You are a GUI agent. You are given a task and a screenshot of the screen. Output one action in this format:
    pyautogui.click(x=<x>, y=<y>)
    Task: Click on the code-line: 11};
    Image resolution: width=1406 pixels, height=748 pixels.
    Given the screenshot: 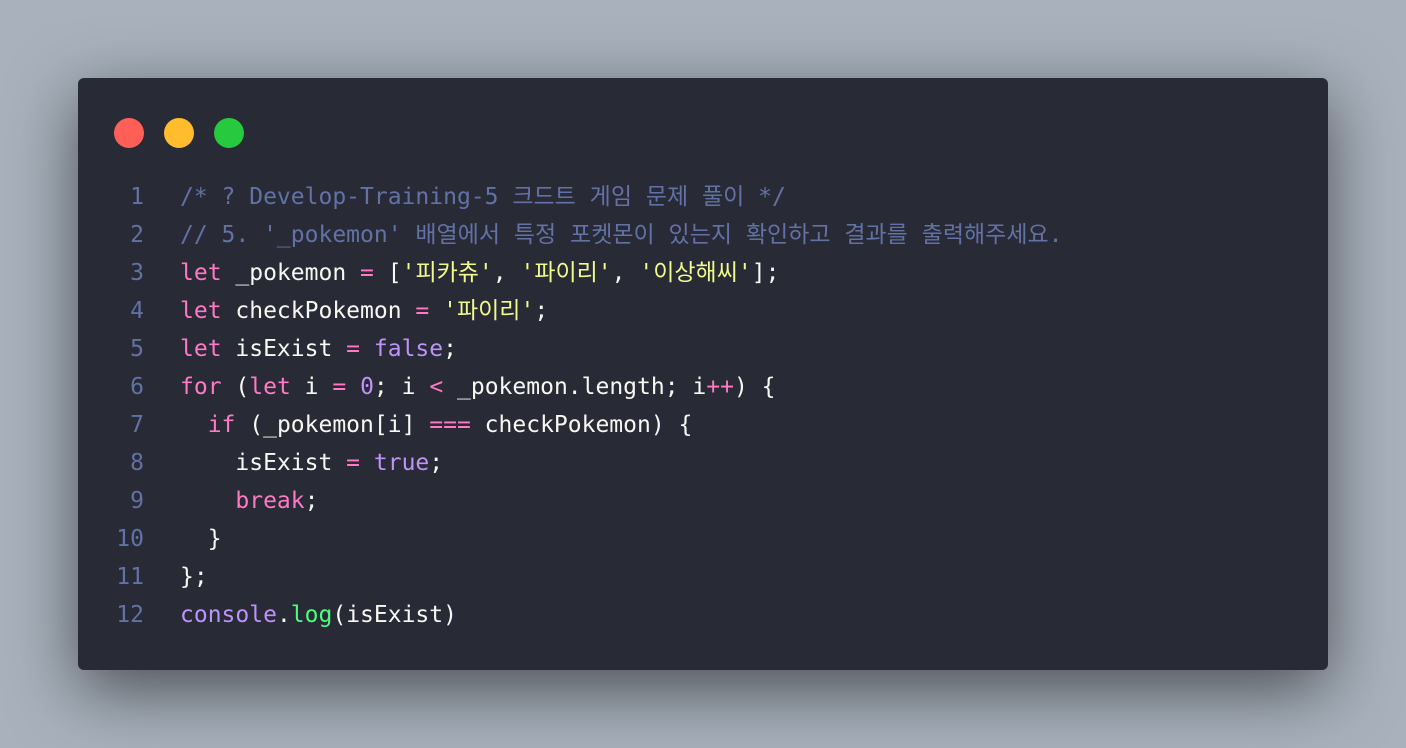 What is the action you would take?
    pyautogui.click(x=703, y=577)
    